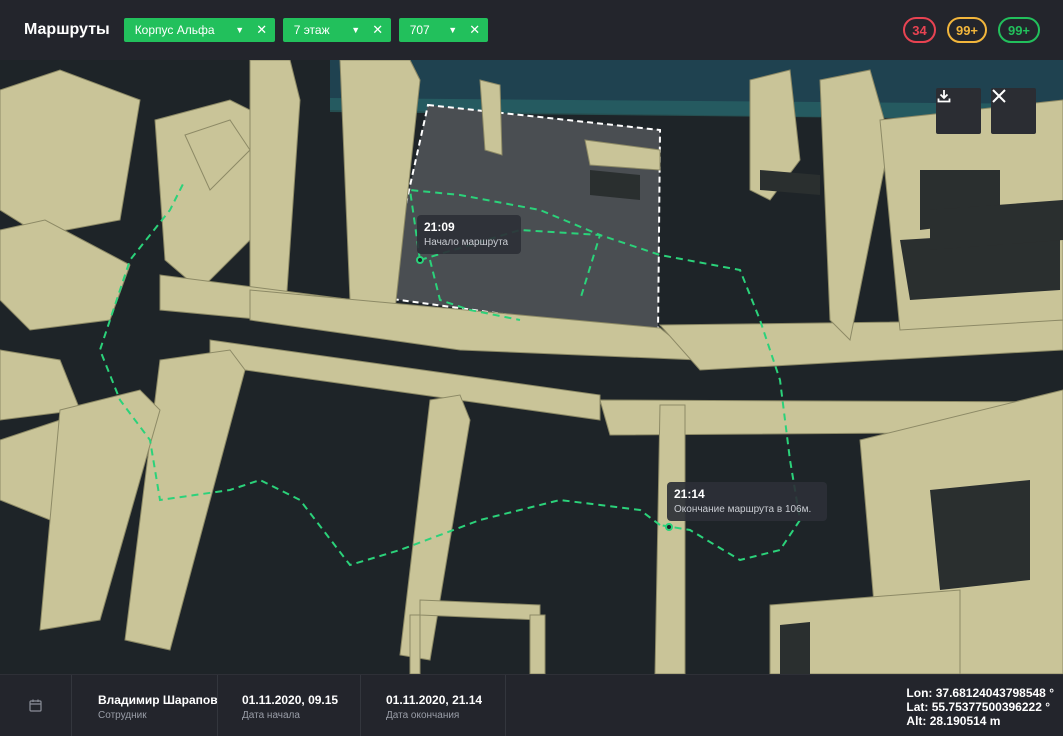  Describe the element at coordinates (469, 234) in the screenshot. I see `route-start-tooltip: 21:09 Начало маршрута` at that location.